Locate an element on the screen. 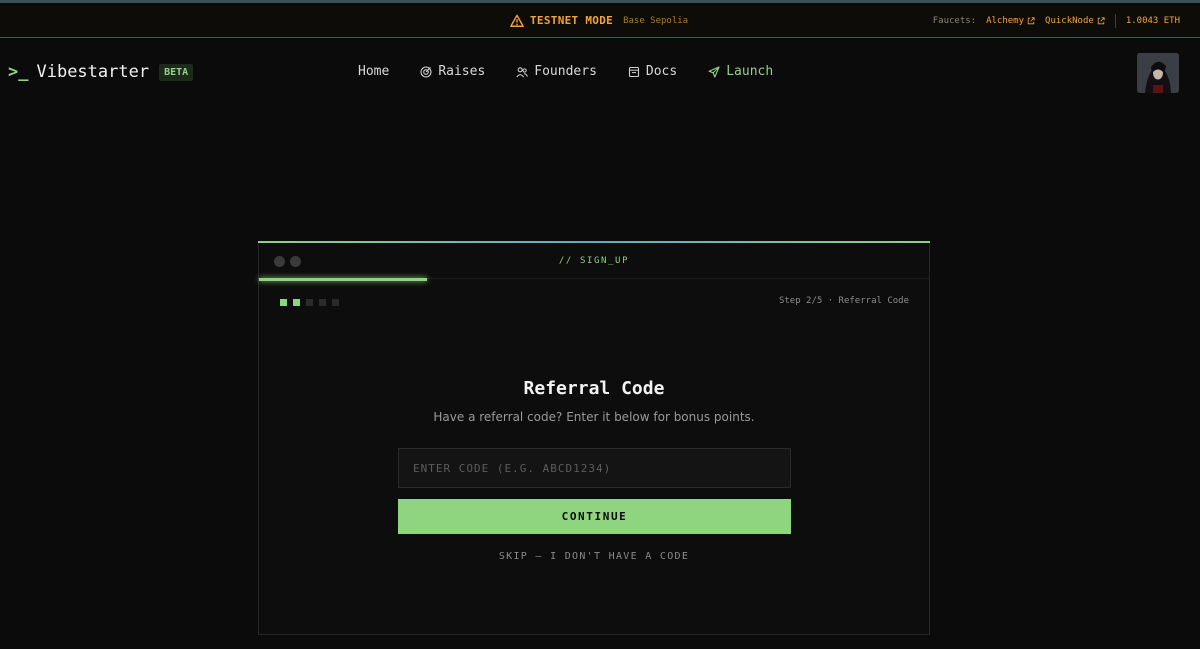  brand-logo: >_ Vibestarter BETA is located at coordinates (101, 72).